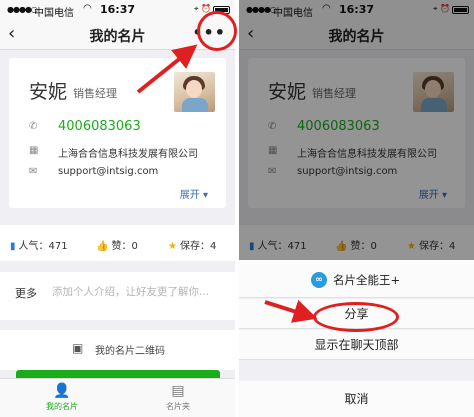 The height and width of the screenshot is (417, 474). I want to click on star-icon: ★, so click(172, 246).